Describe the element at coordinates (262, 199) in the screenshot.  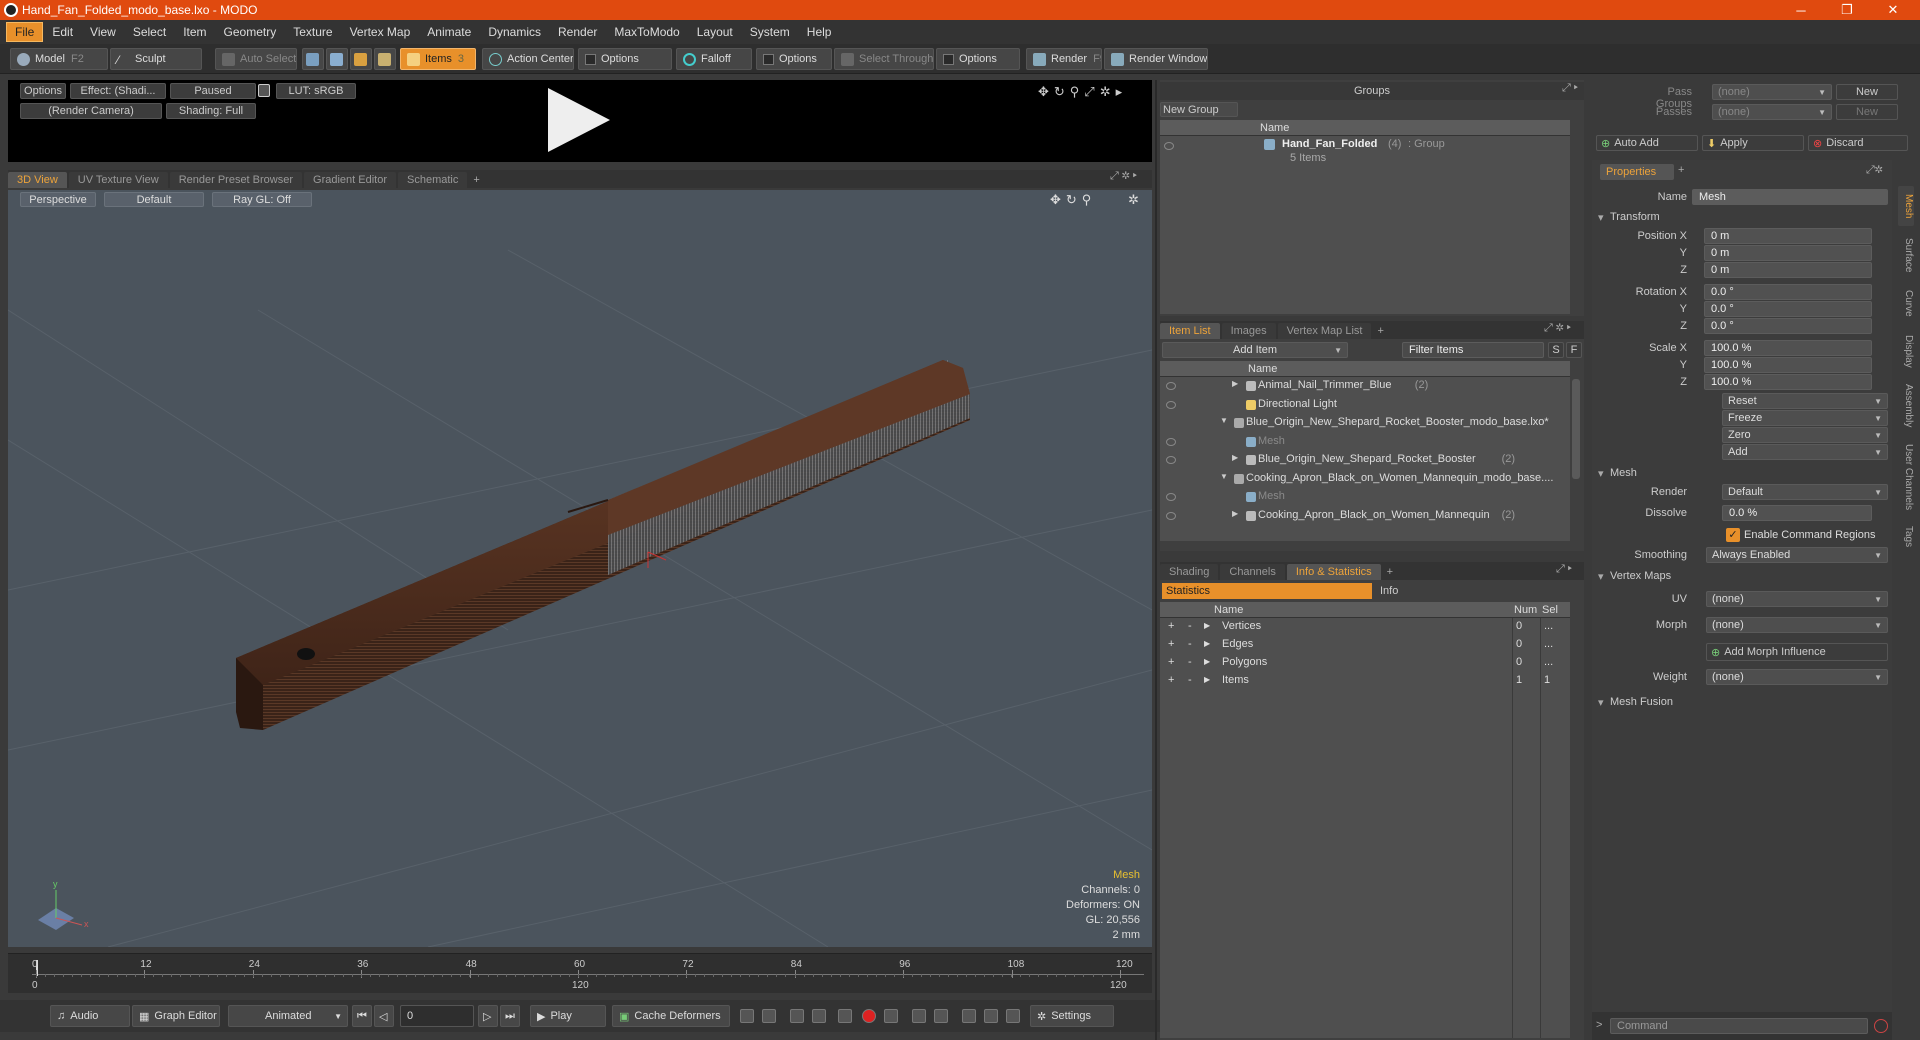
I see `raygl-dropdown: Ray GL: Off` at that location.